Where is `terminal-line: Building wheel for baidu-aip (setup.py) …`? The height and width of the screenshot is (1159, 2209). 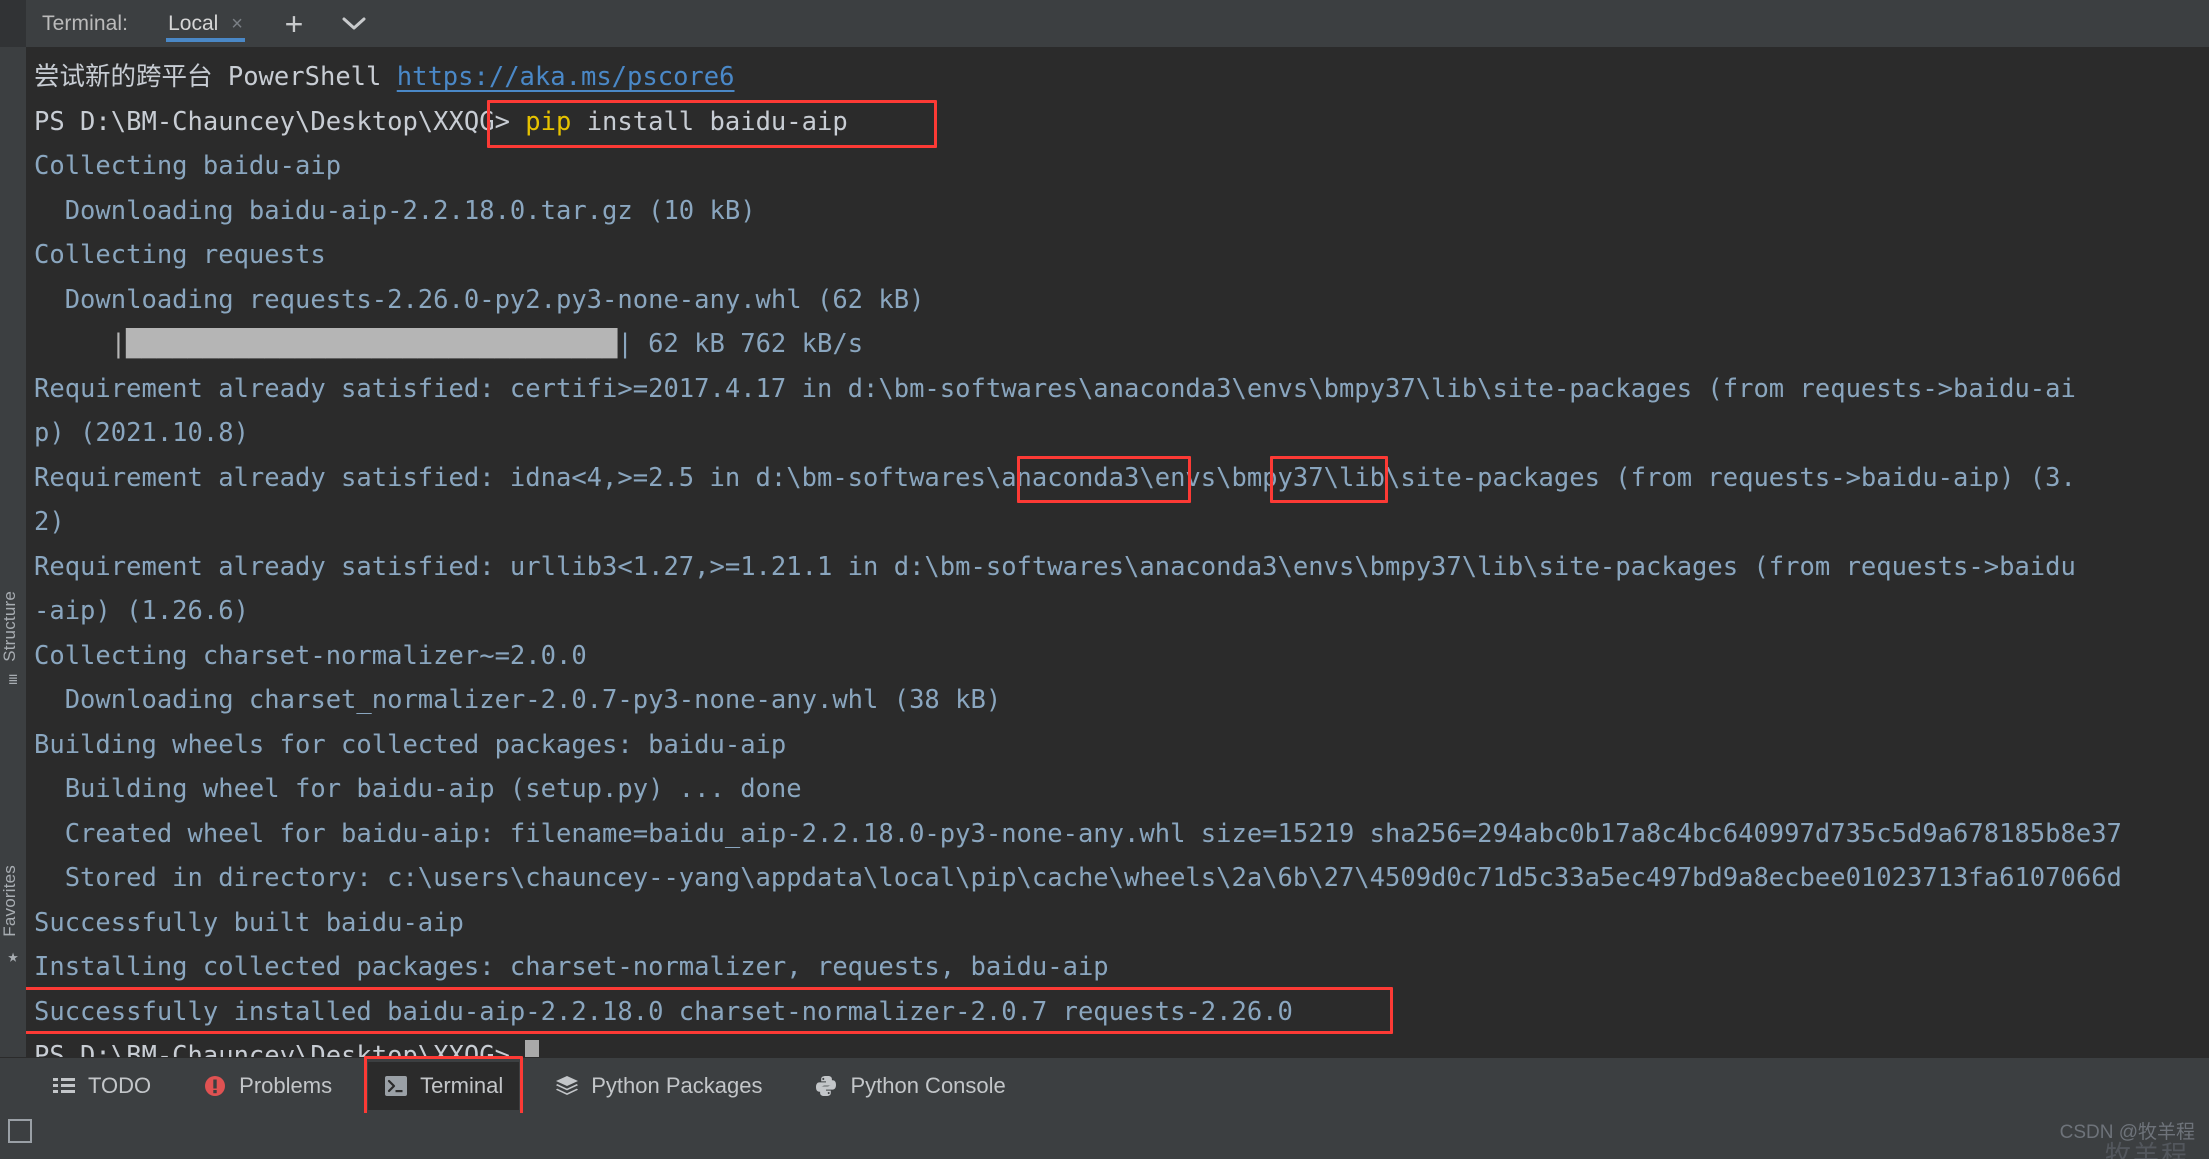
terminal-line: Building wheel for baidu-aip (setup.py) … is located at coordinates (1121, 789).